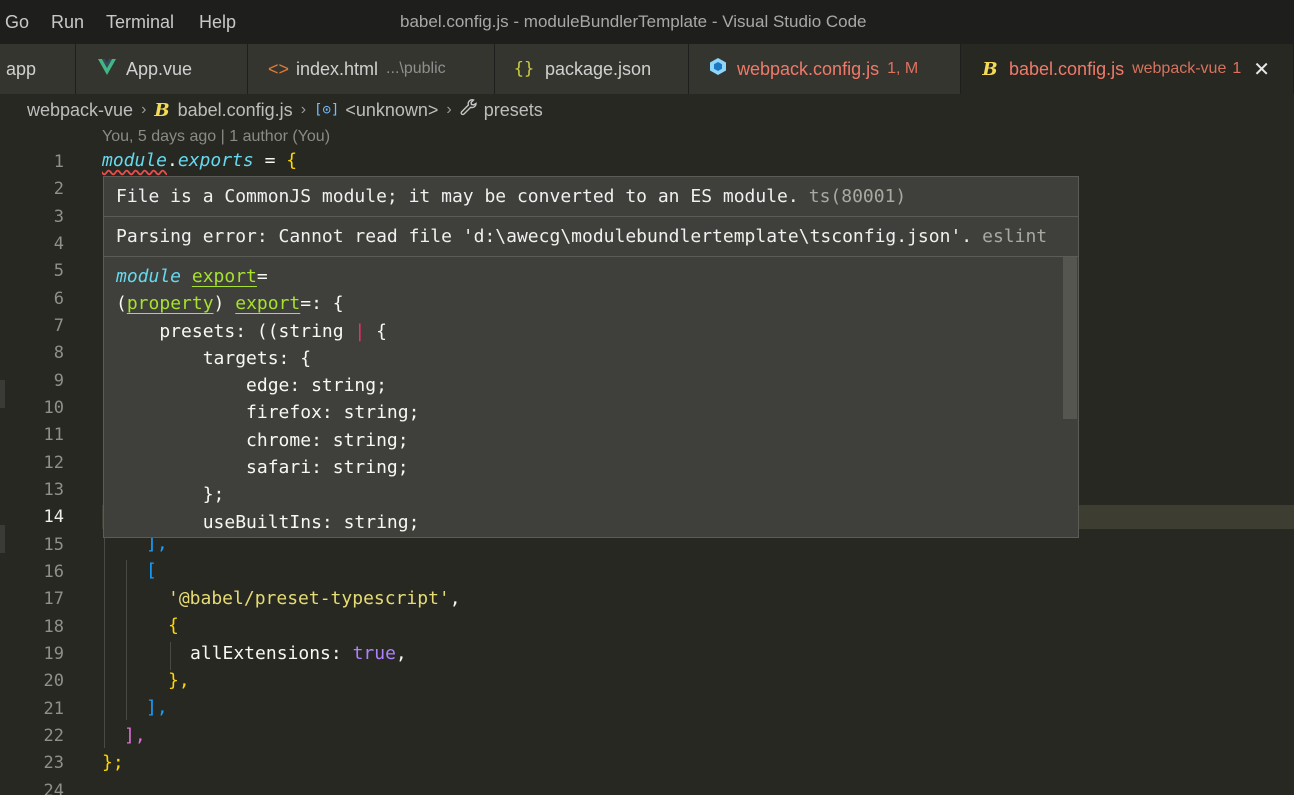 The image size is (1294, 795). I want to click on line-number: 7, so click(58, 326).